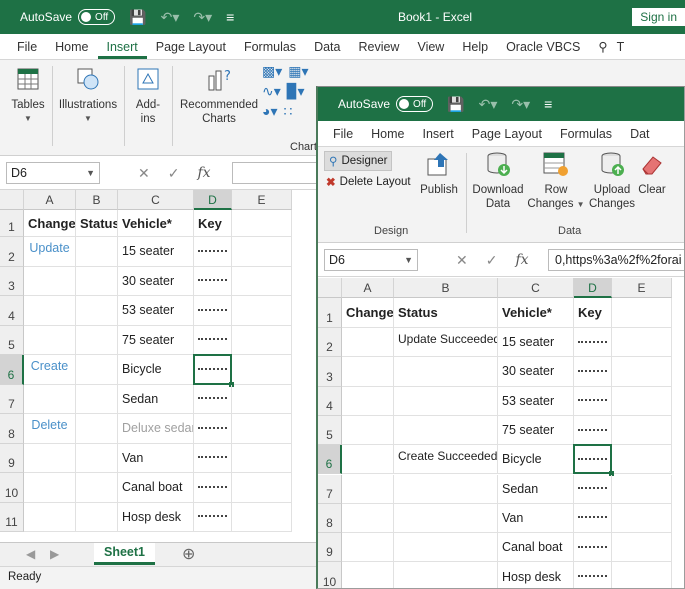 The image size is (685, 589). What do you see at coordinates (50, 252) in the screenshot?
I see `change-cell: Update` at bounding box center [50, 252].